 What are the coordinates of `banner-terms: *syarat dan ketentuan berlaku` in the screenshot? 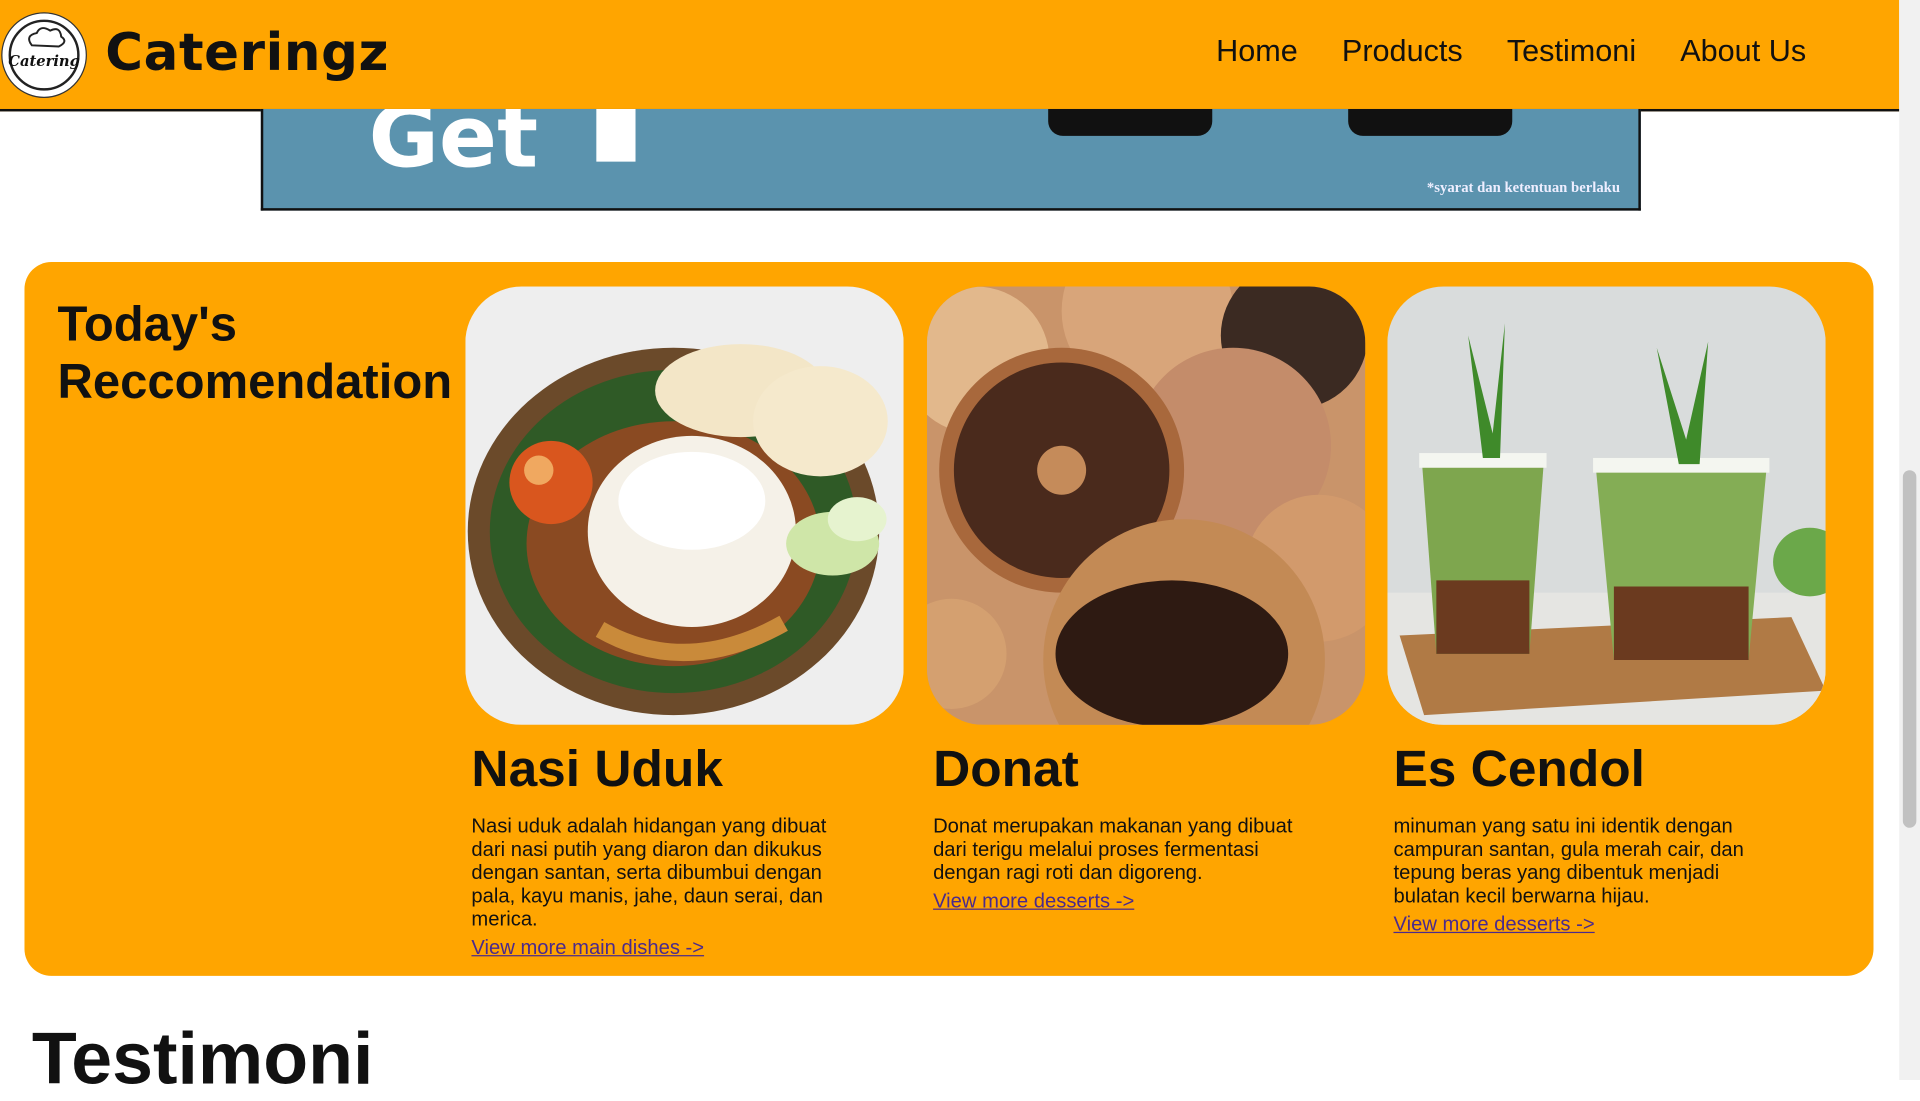 It's located at (1523, 187).